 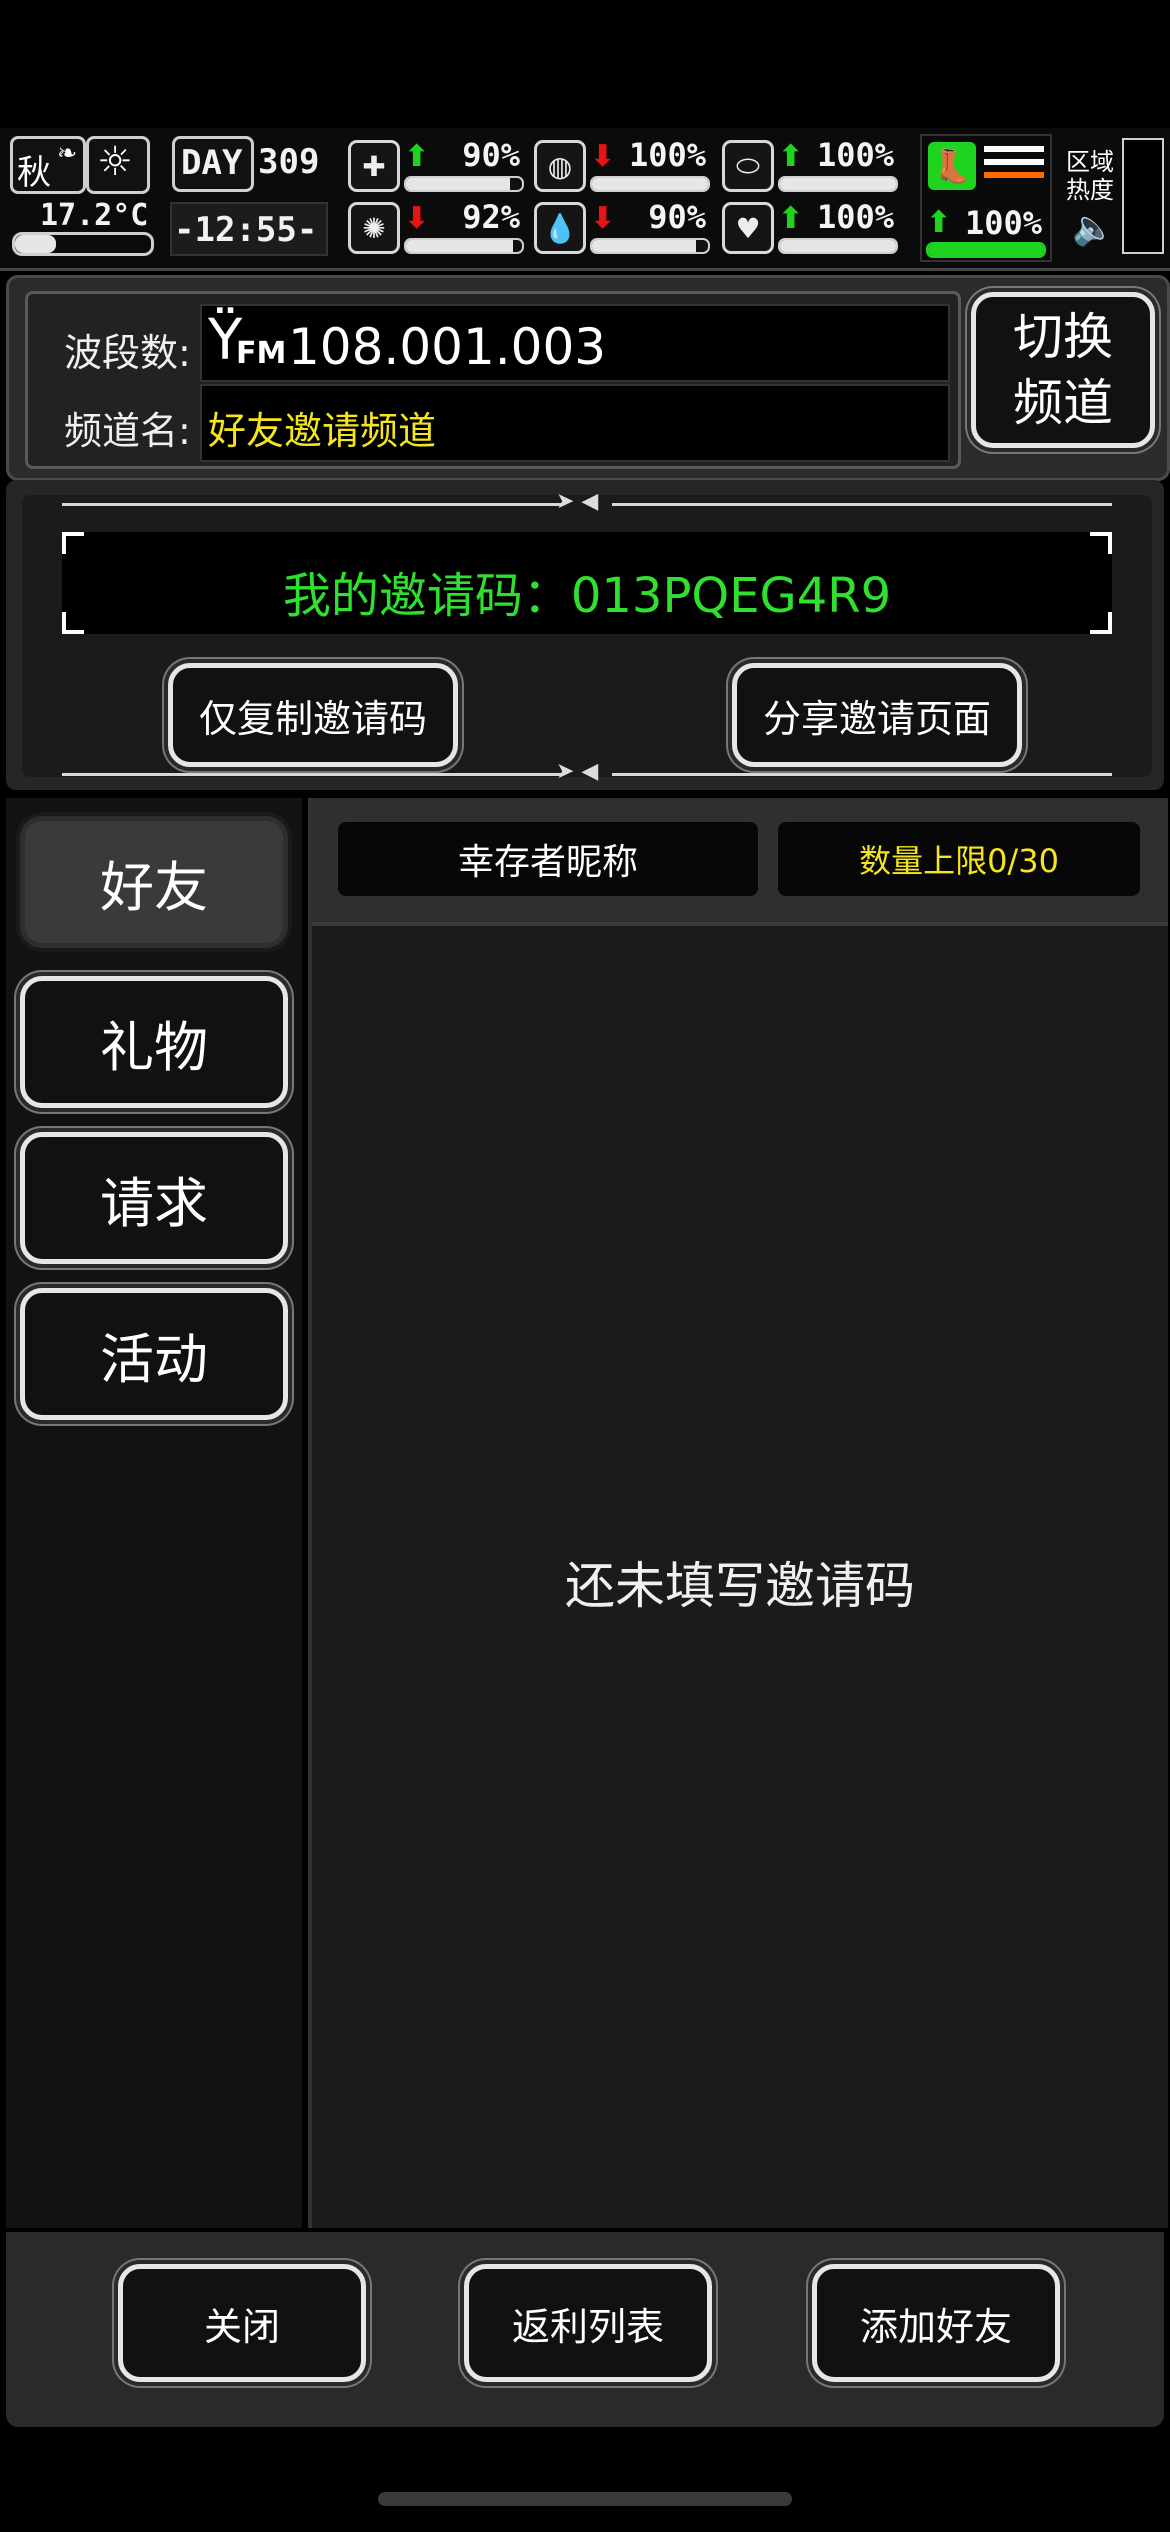 I want to click on empty-state-message: 还未填写邀请码, so click(x=740, y=1586).